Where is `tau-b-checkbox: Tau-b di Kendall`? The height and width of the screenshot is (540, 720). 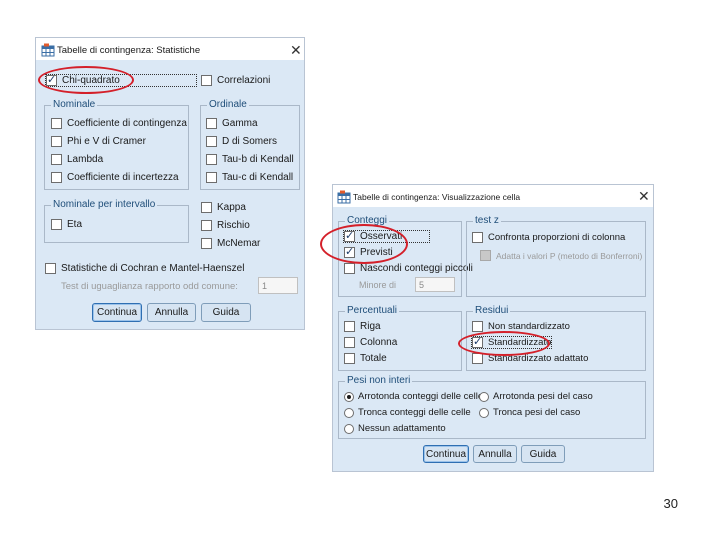
tau-b-checkbox: Tau-b di Kendall is located at coordinates (250, 159).